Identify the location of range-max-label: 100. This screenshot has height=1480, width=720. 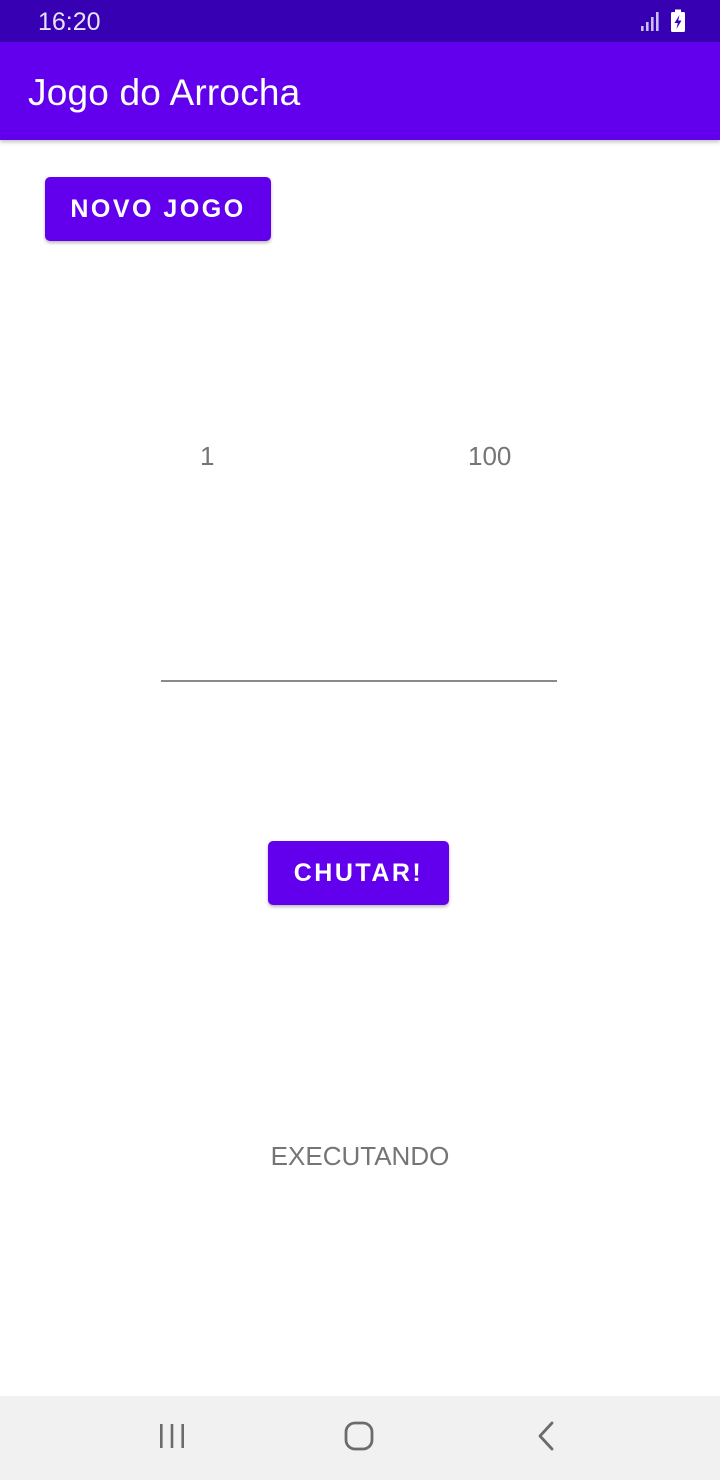
(490, 456).